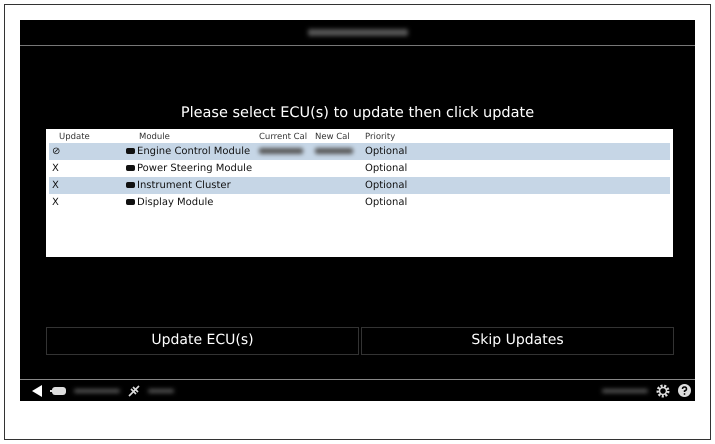  Describe the element at coordinates (154, 136) in the screenshot. I see `column-header: Module` at that location.